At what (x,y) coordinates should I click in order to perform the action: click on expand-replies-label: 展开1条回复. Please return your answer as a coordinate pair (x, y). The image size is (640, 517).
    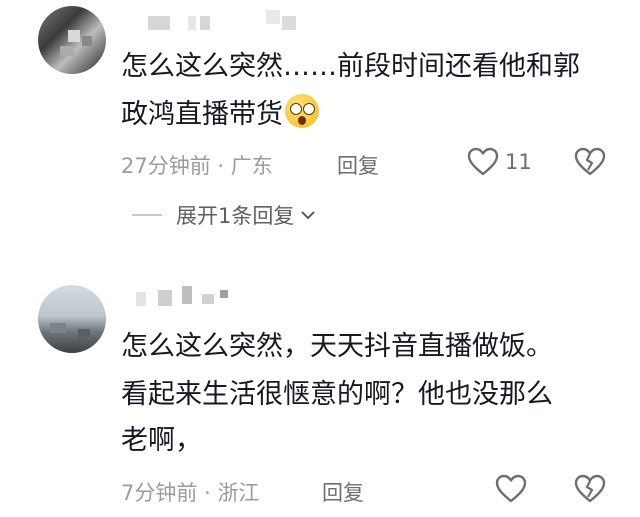
    Looking at the image, I should click on (235, 216).